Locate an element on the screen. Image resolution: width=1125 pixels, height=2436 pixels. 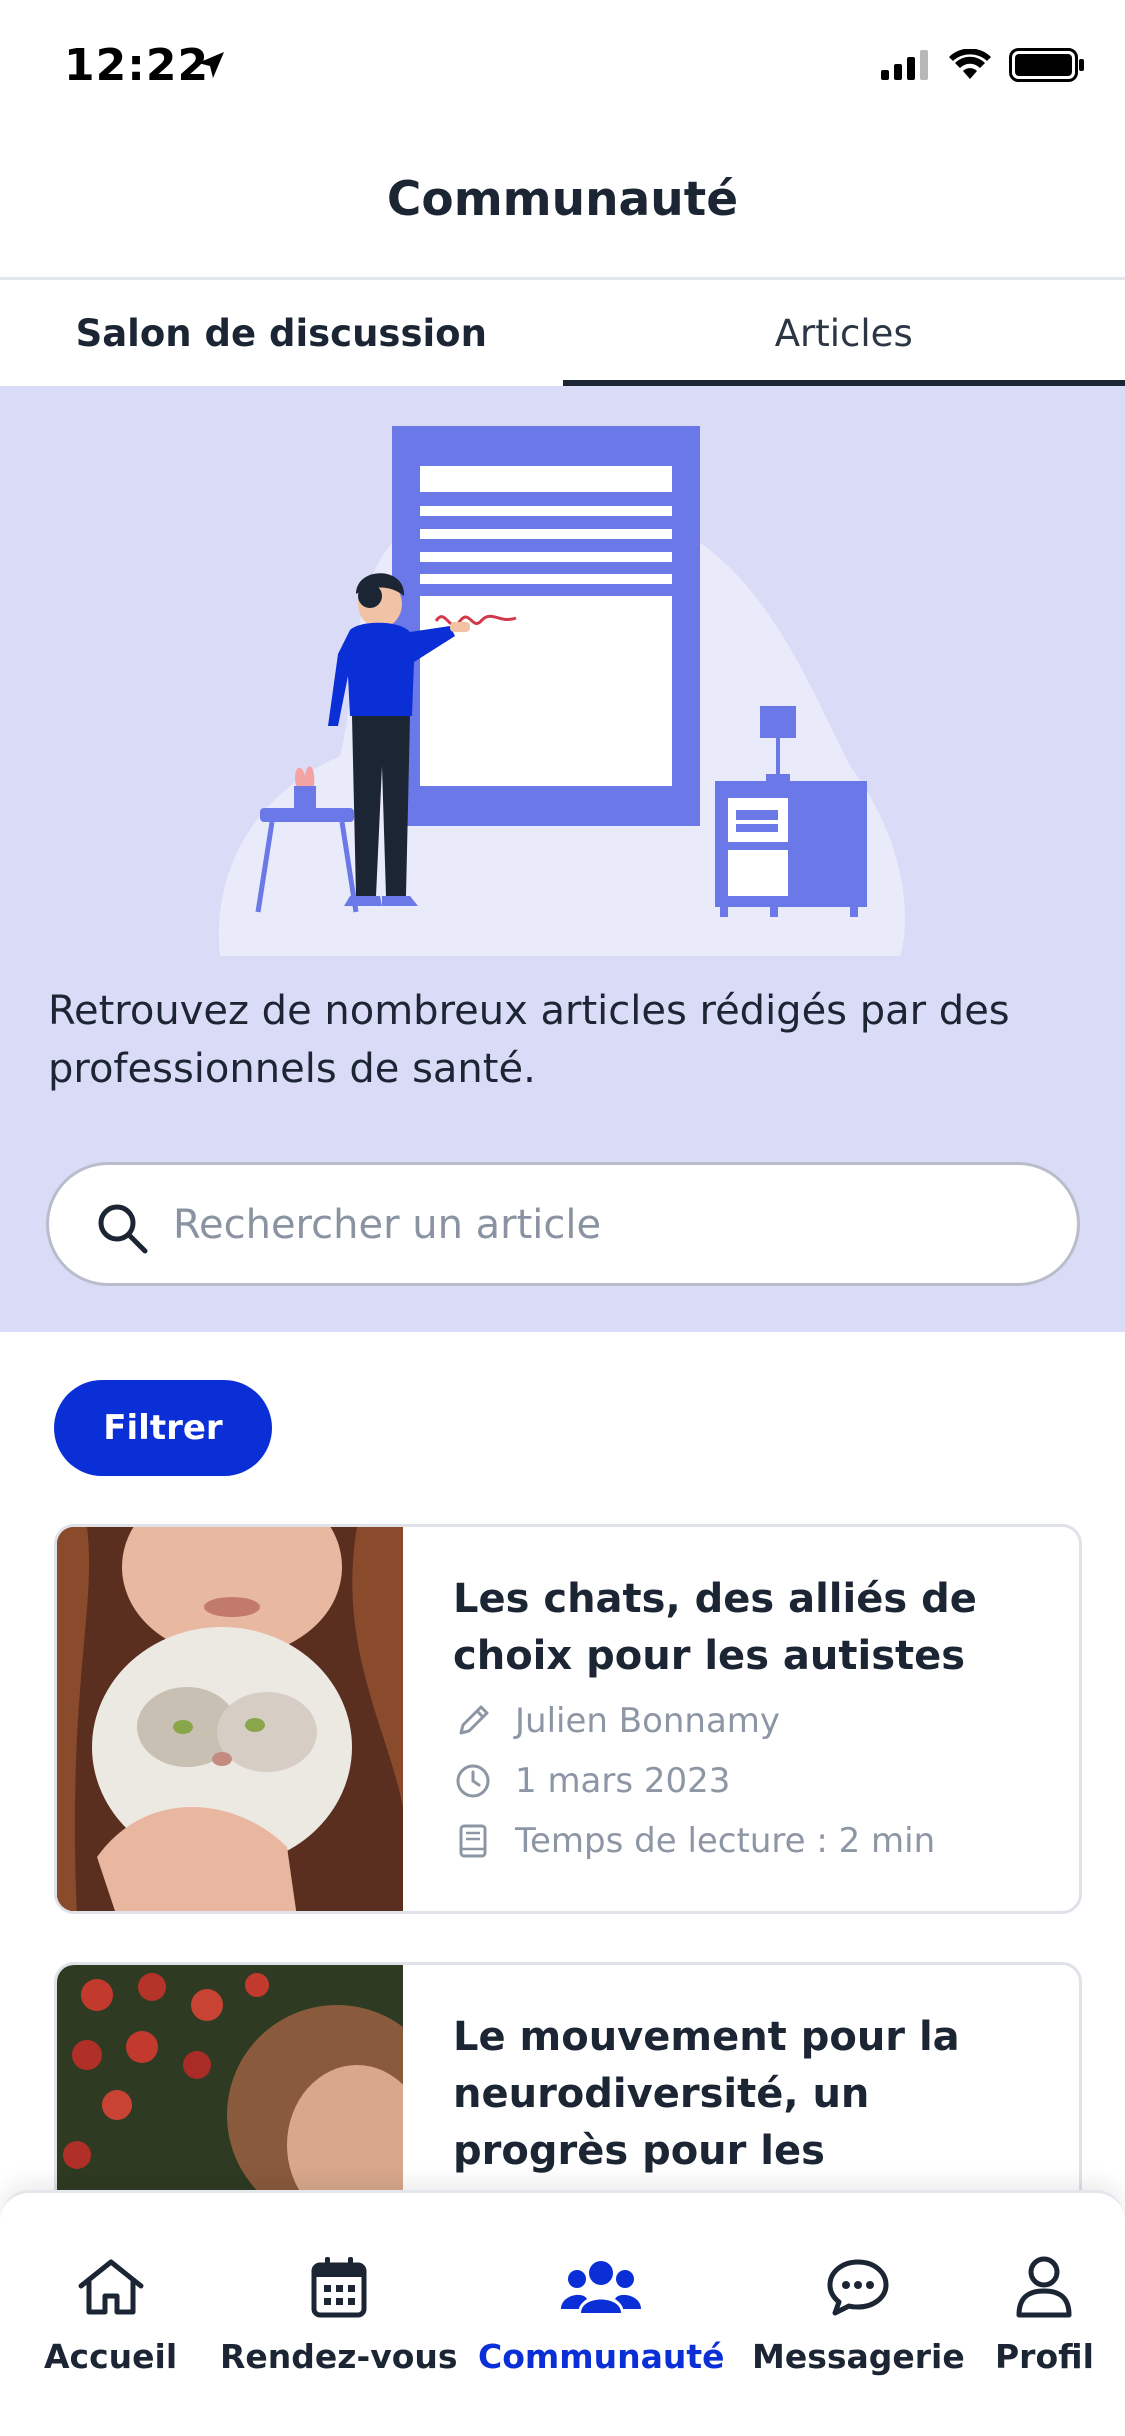
calendar-icon is located at coordinates (339, 2287).